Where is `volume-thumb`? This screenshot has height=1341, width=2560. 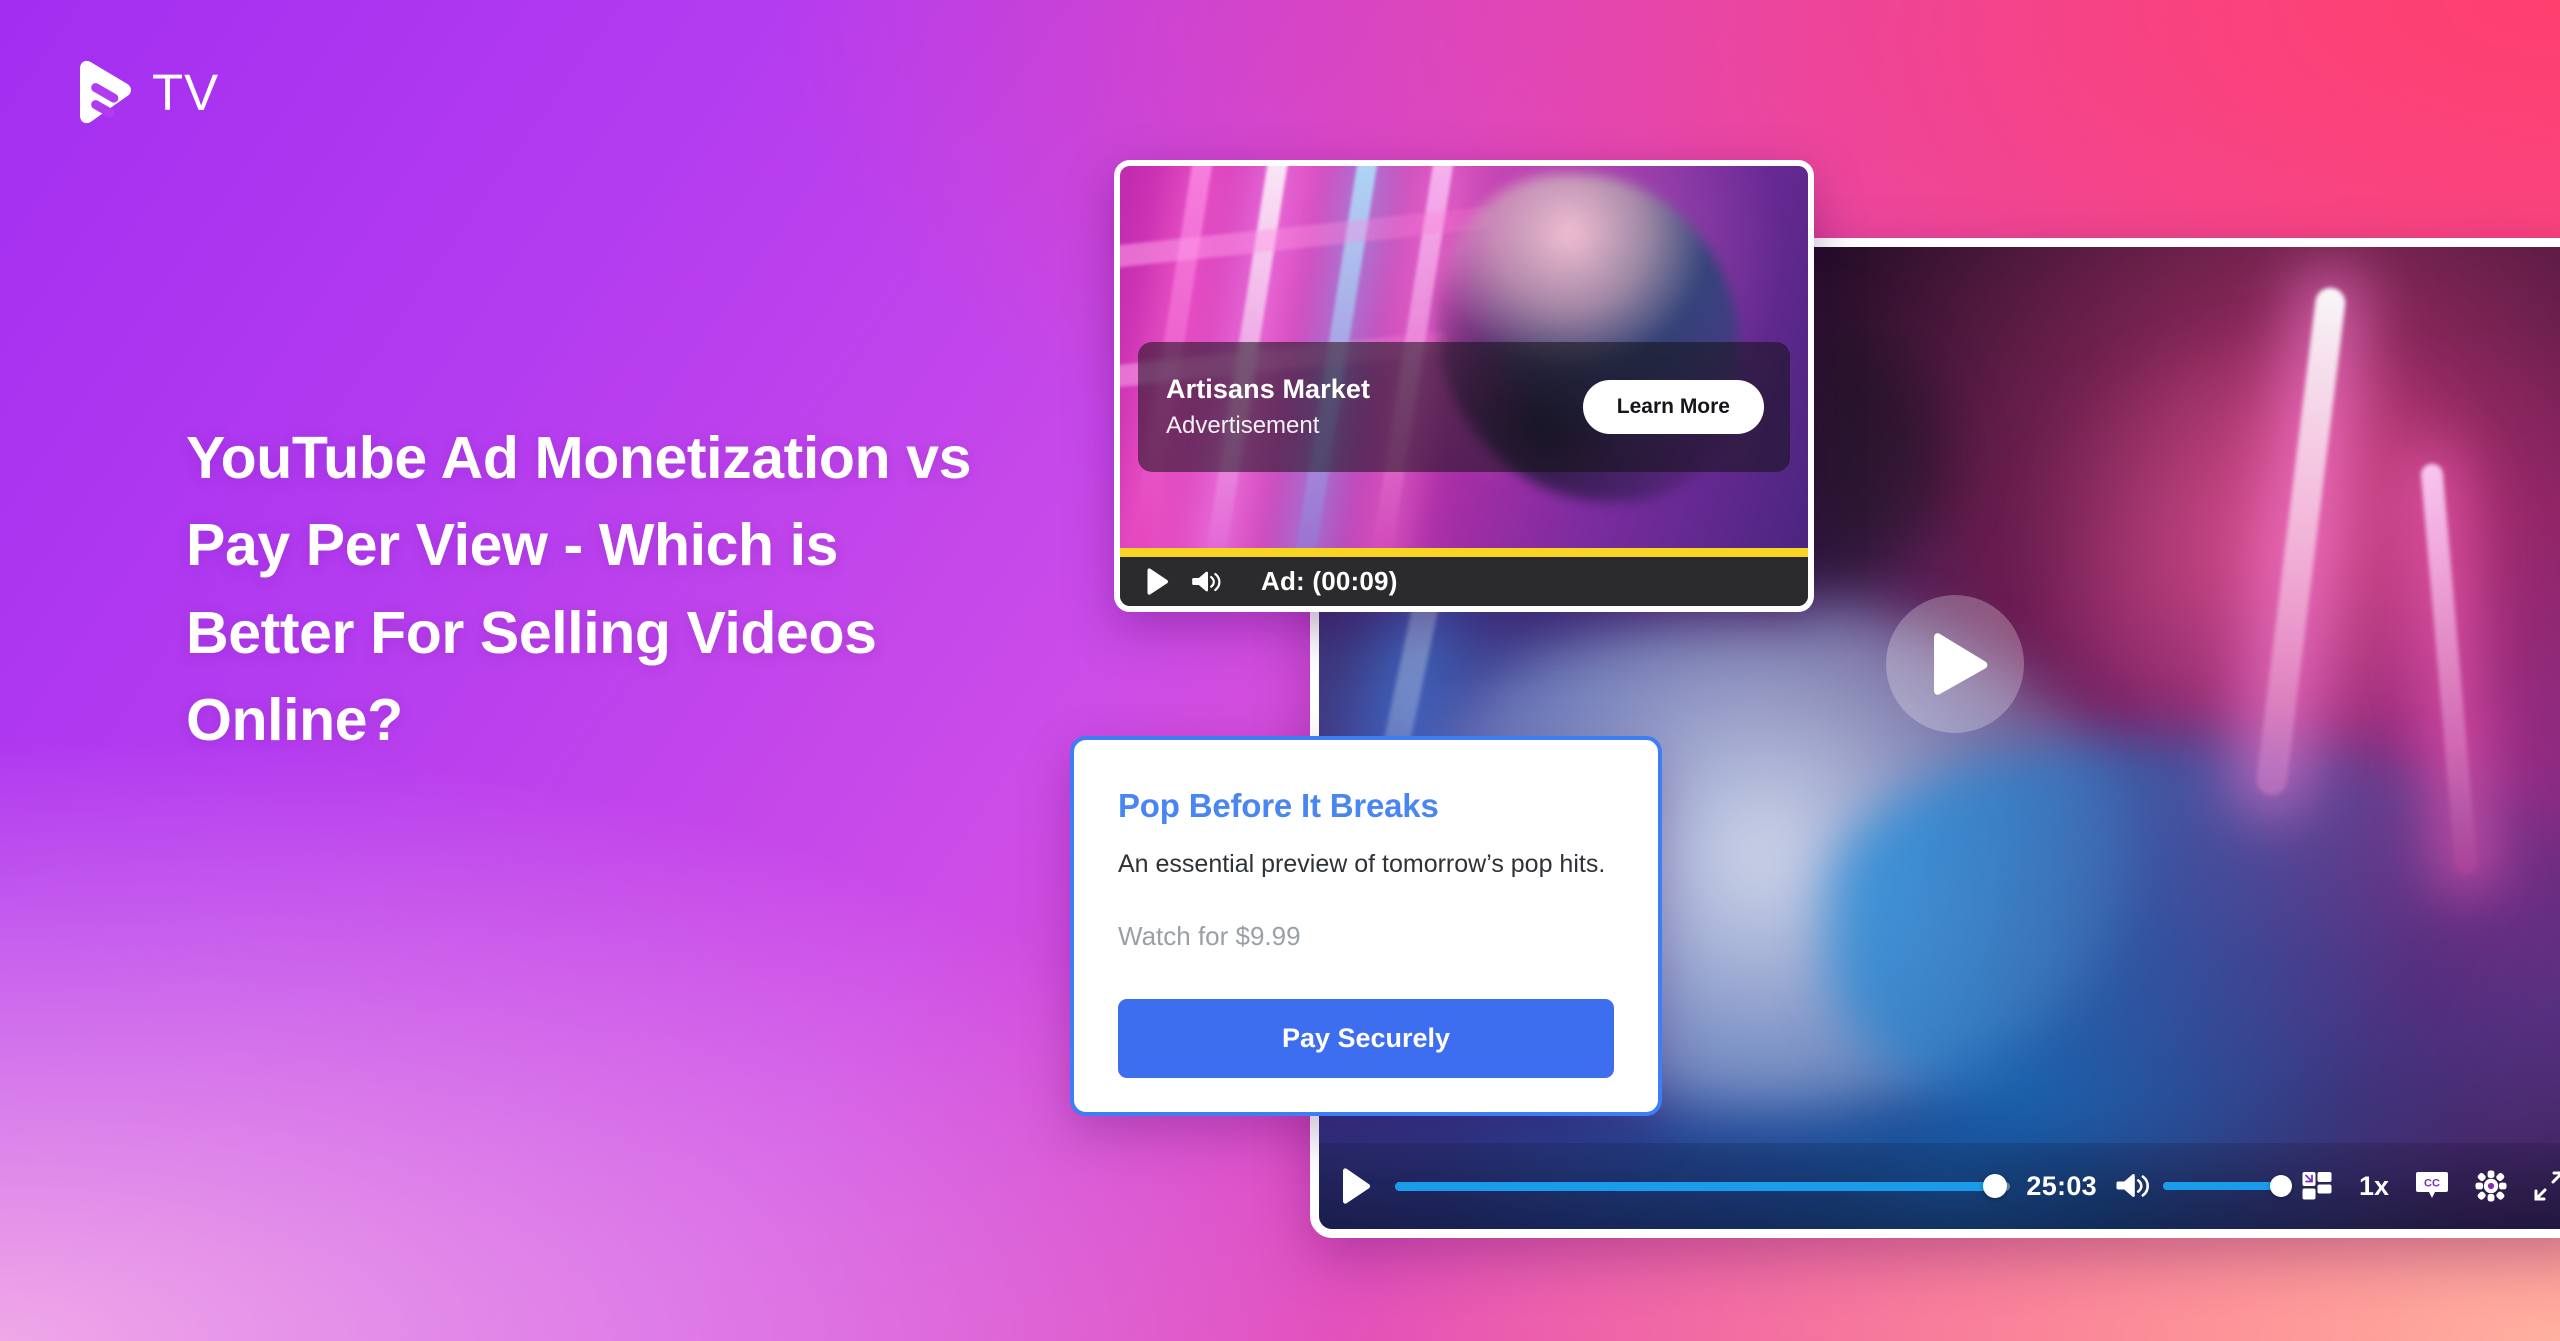 volume-thumb is located at coordinates (2280, 1186).